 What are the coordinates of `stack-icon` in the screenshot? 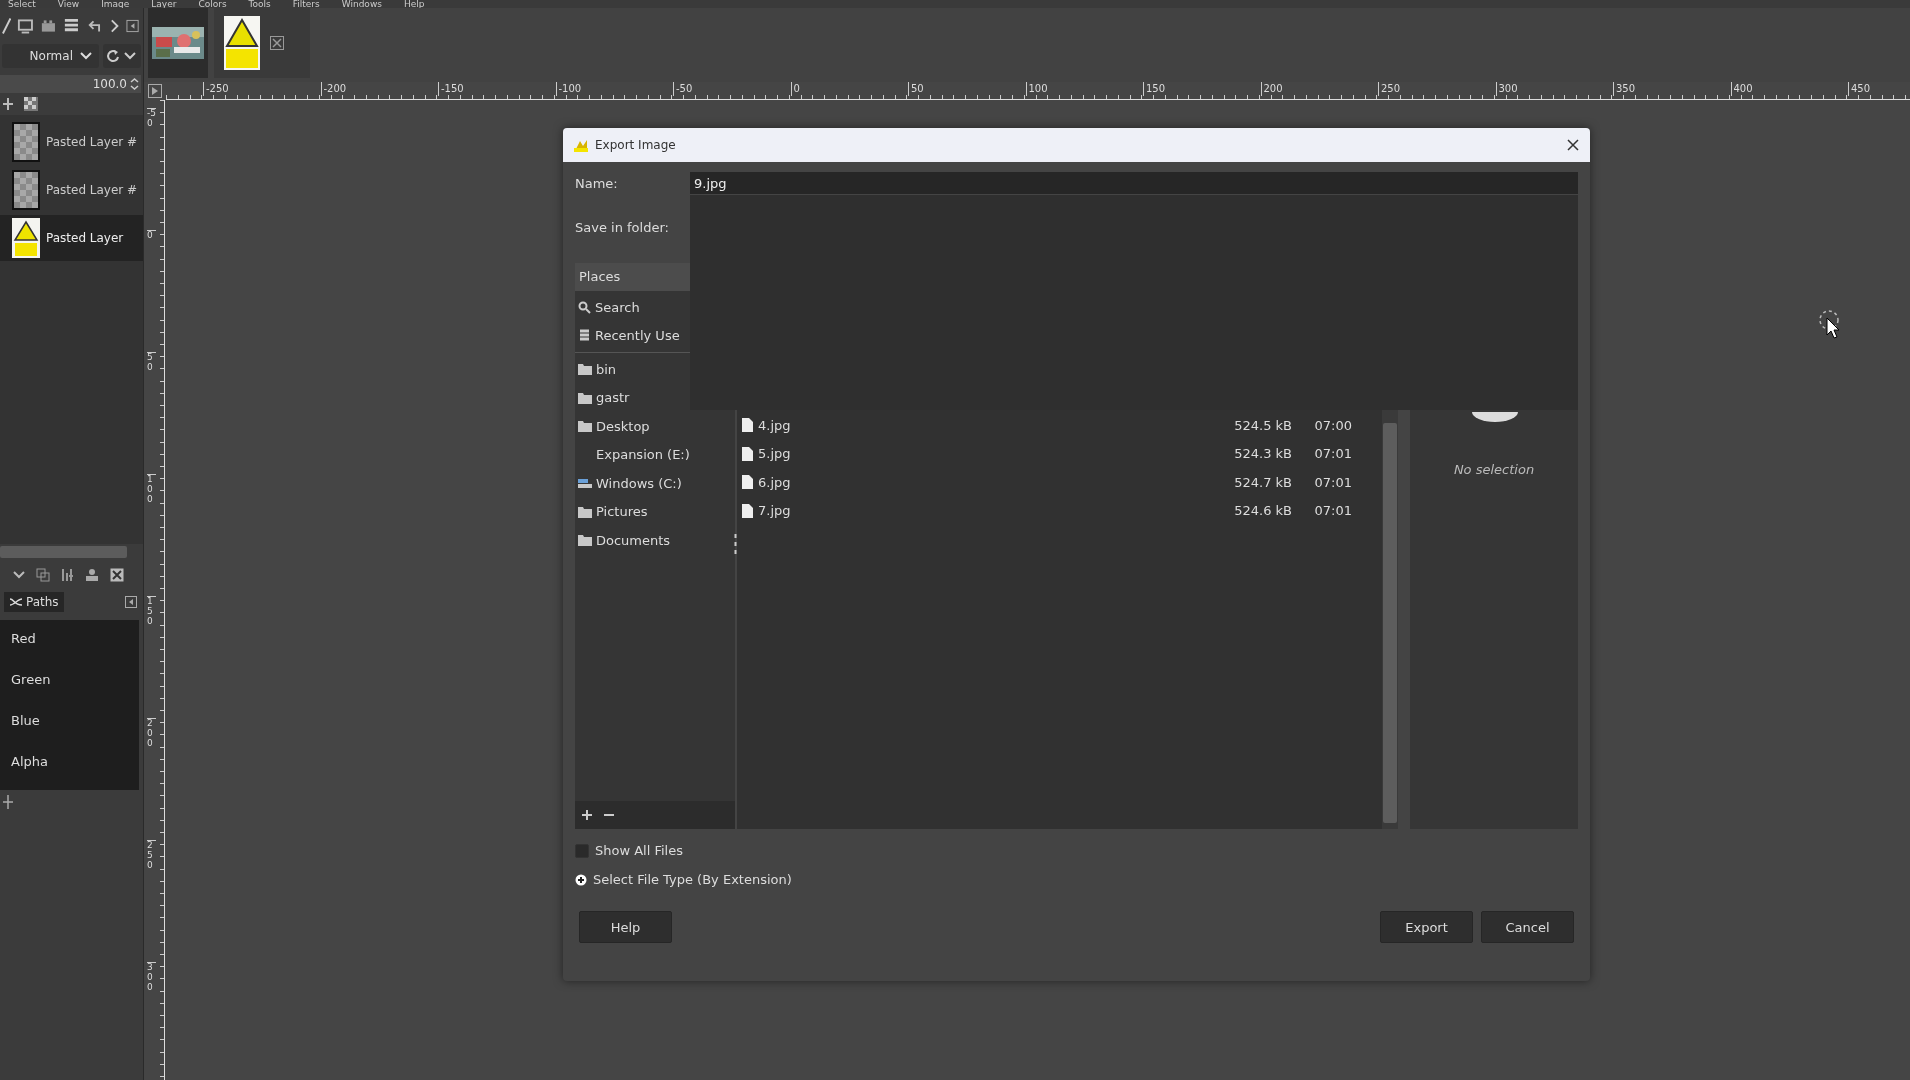 It's located at (584, 335).